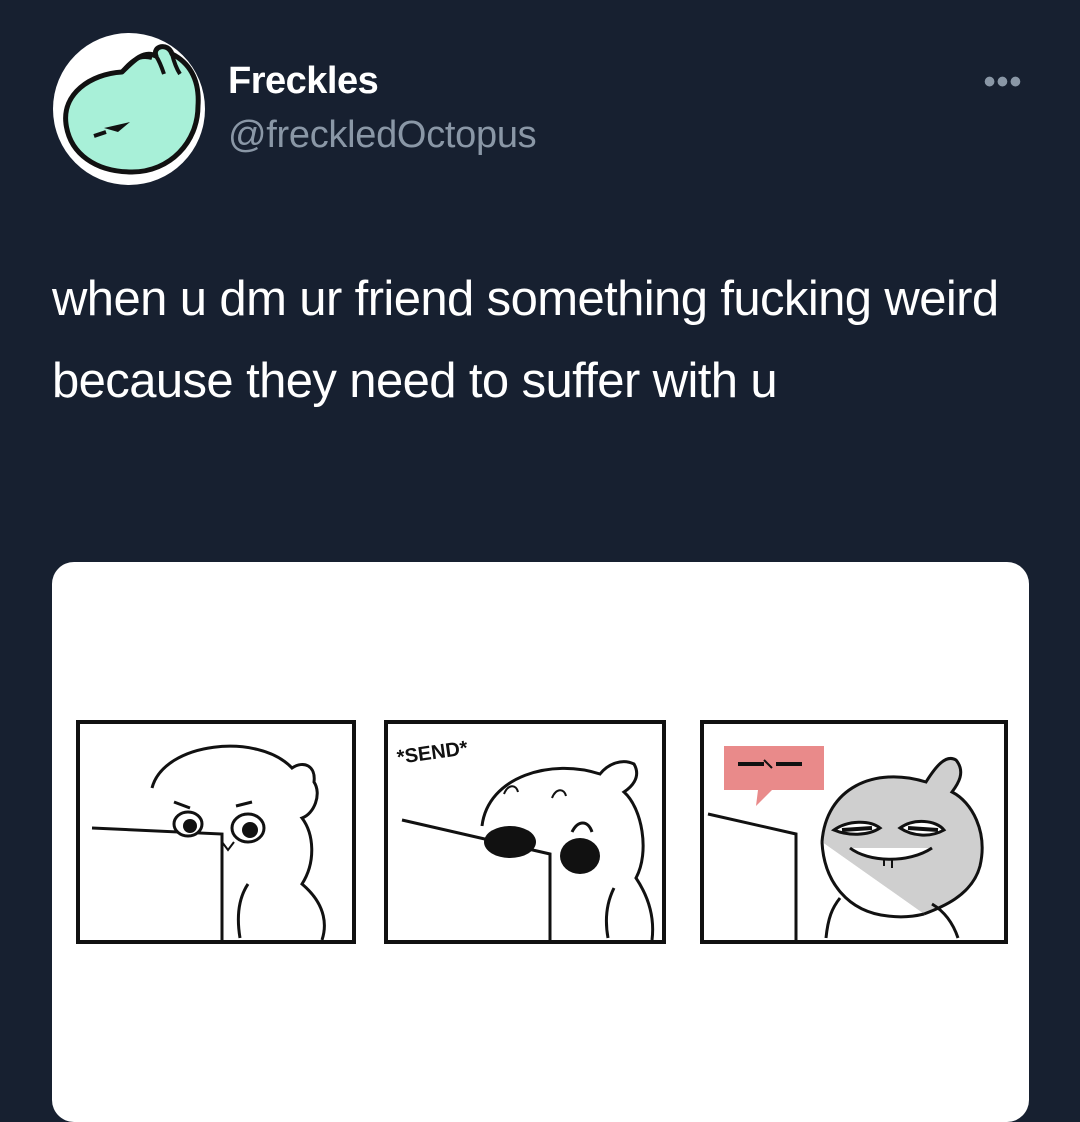 The image size is (1080, 1122). I want to click on more-options-button: •••, so click(1003, 82).